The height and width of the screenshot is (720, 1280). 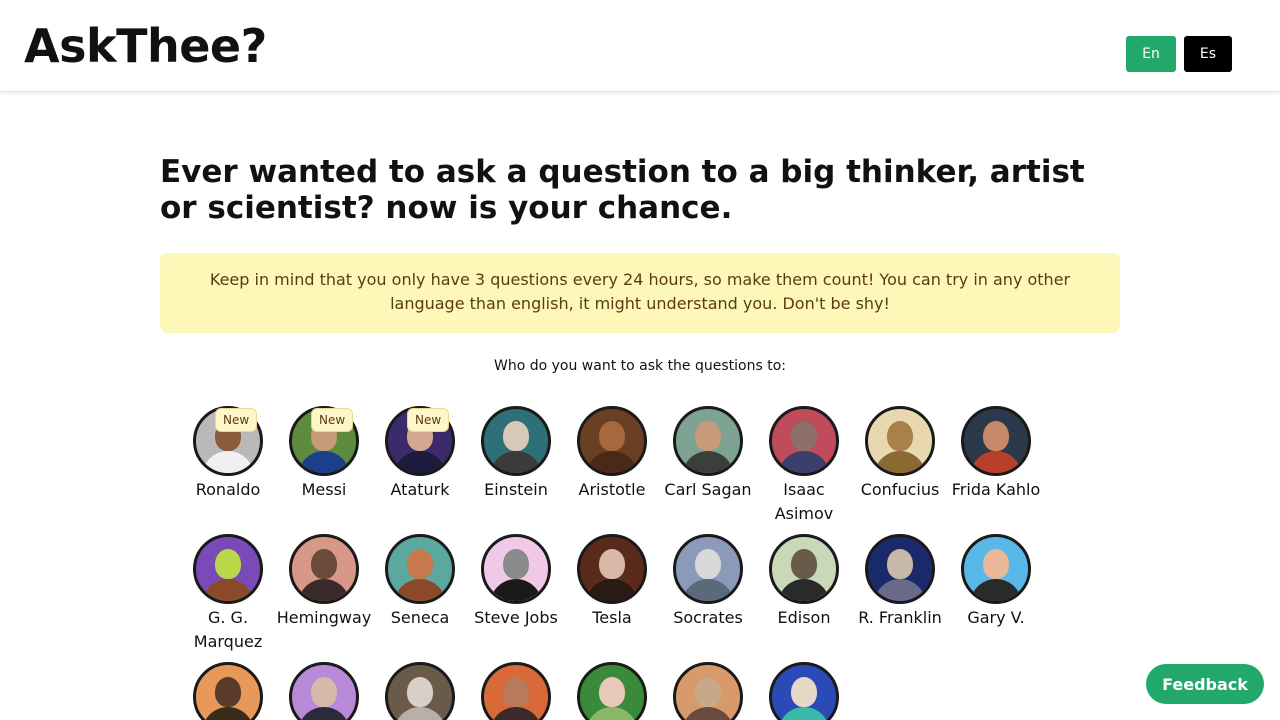 I want to click on person-card: Isaac Asimov, so click(x=804, y=466).